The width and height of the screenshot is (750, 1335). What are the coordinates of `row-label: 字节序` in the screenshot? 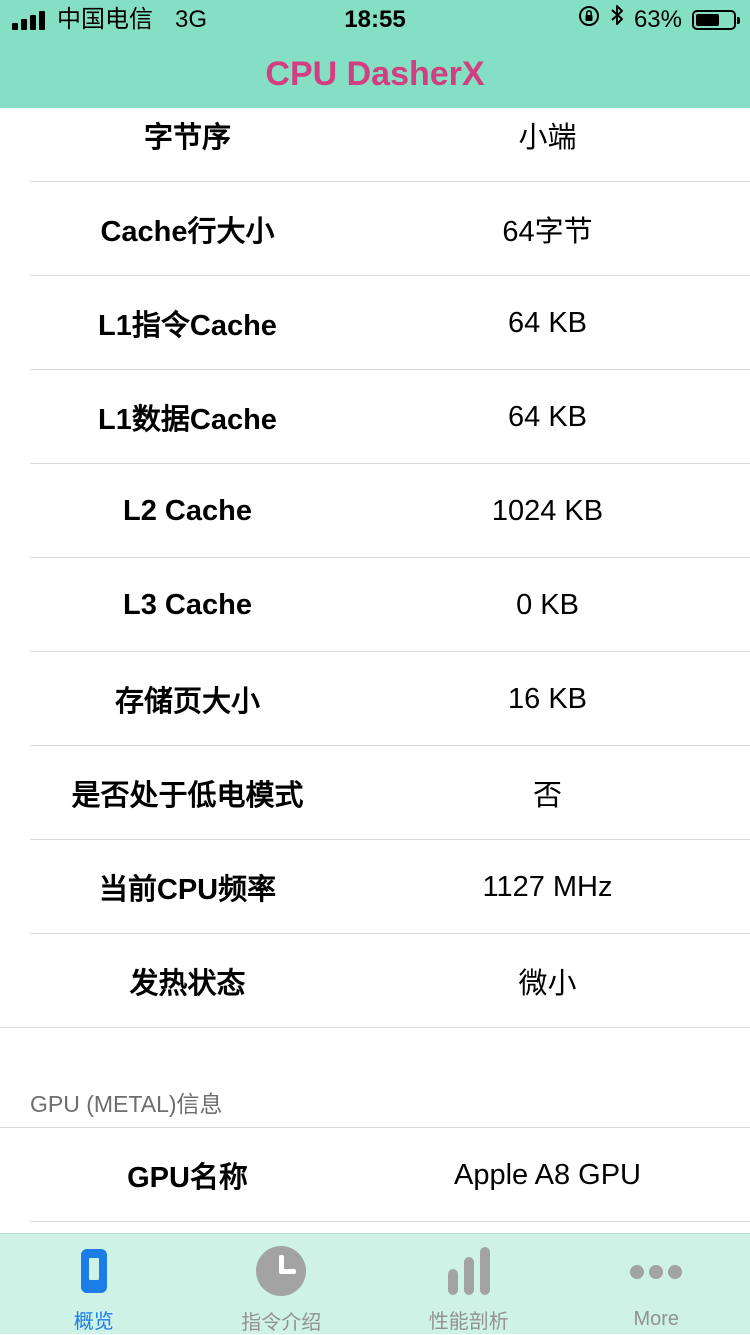 It's located at (187, 135).